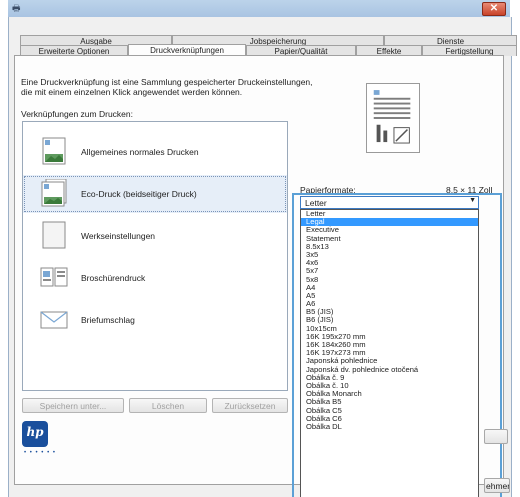  Describe the element at coordinates (389, 246) in the screenshot. I see `paper-size-option: 8.5x13` at that location.